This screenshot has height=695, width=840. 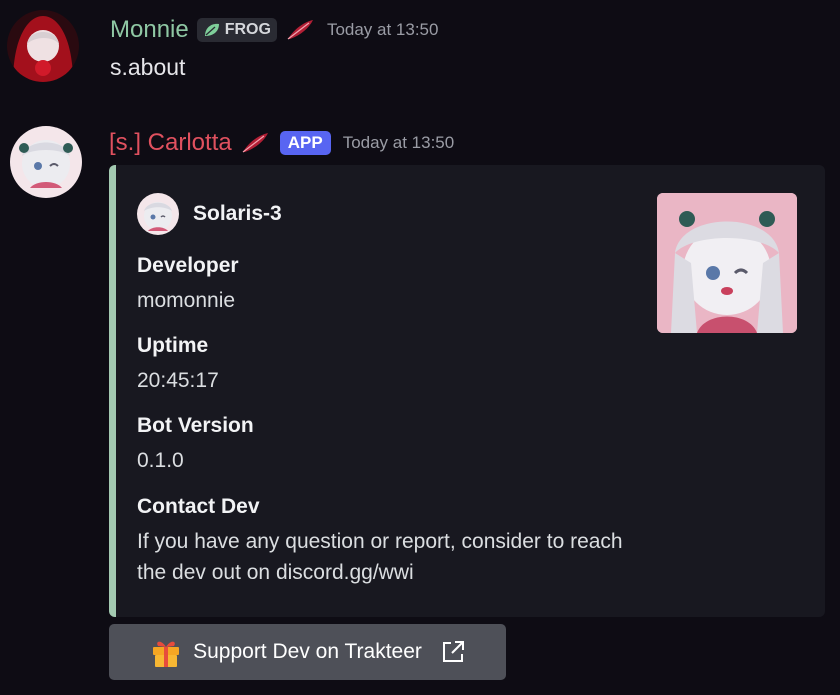 I want to click on field-value: 0.1.0, so click(x=160, y=460).